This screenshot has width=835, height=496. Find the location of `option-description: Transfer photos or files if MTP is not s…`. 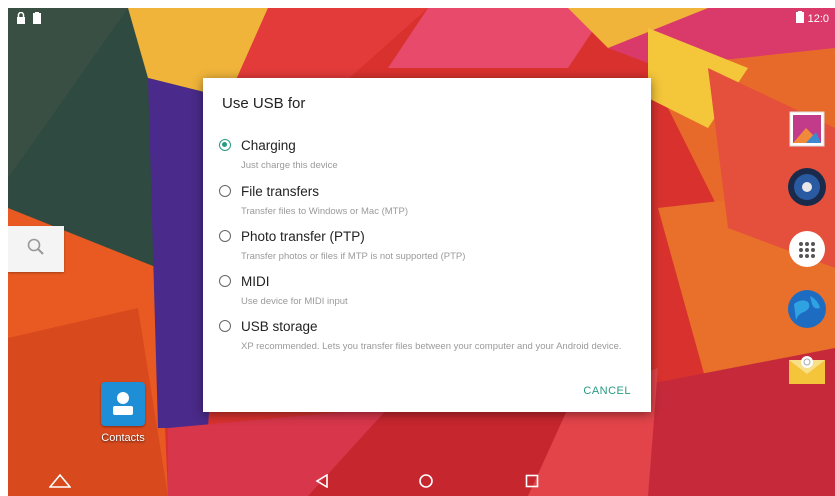

option-description: Transfer photos or files if MTP is not s… is located at coordinates (353, 256).